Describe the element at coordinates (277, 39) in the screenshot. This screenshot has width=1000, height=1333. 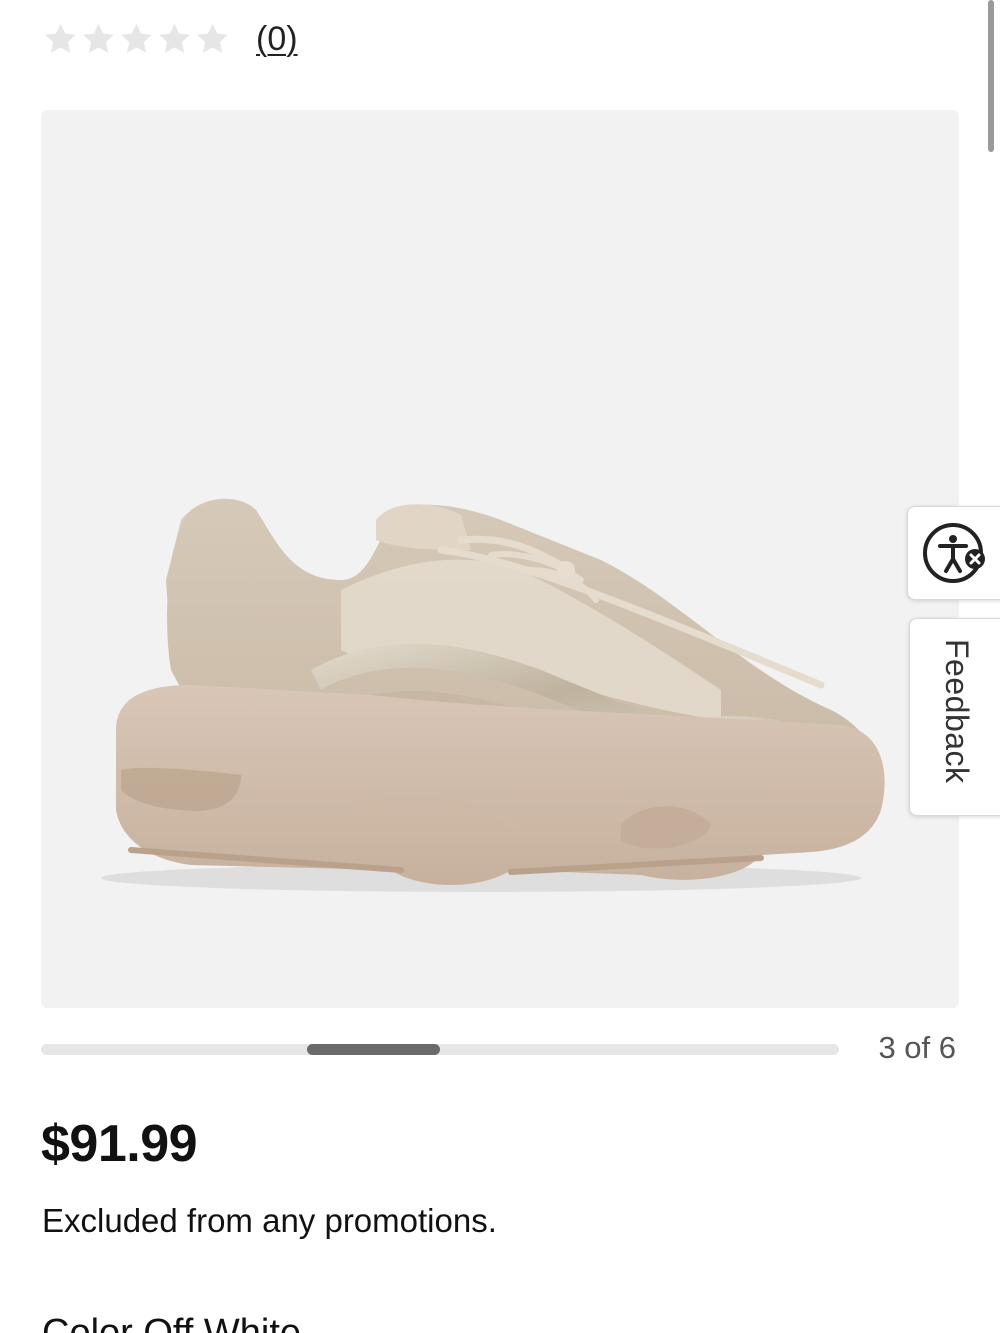
I see `review-count-link: (0)` at that location.